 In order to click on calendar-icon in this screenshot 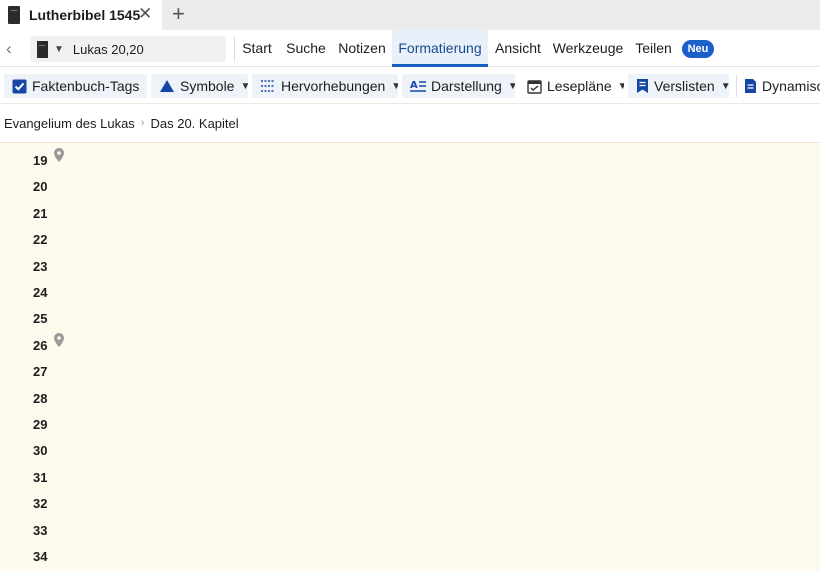, I will do `click(534, 86)`.